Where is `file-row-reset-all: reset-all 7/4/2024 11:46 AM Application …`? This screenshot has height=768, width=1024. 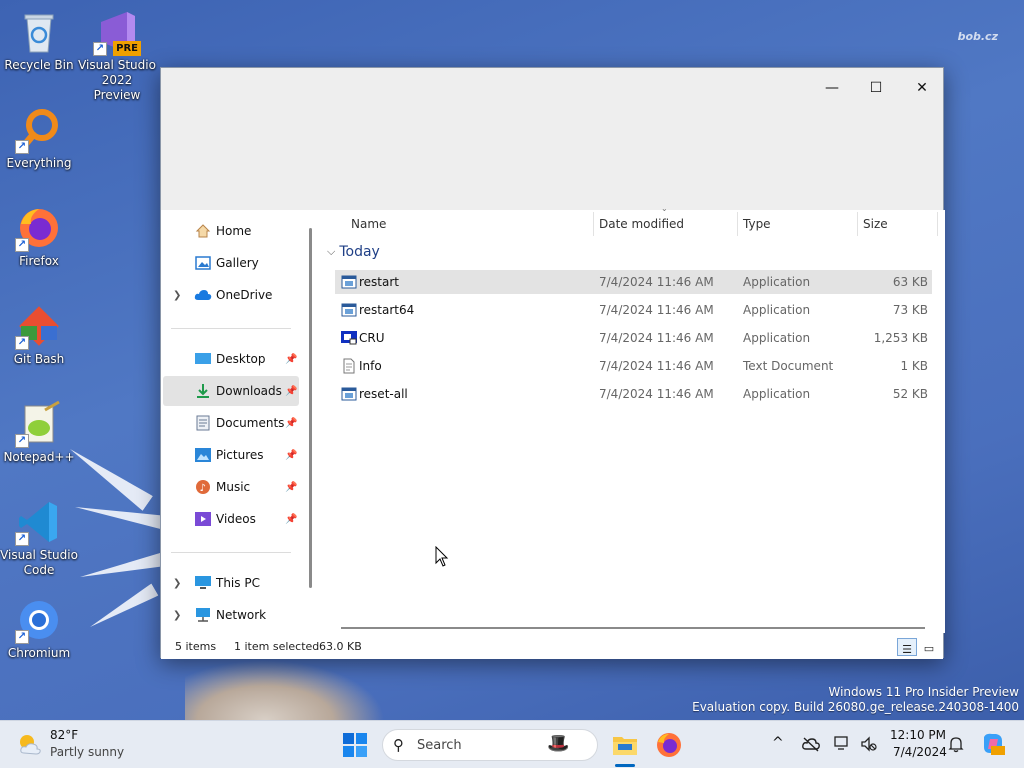 file-row-reset-all: reset-all 7/4/2024 11:46 AM Application … is located at coordinates (633, 394).